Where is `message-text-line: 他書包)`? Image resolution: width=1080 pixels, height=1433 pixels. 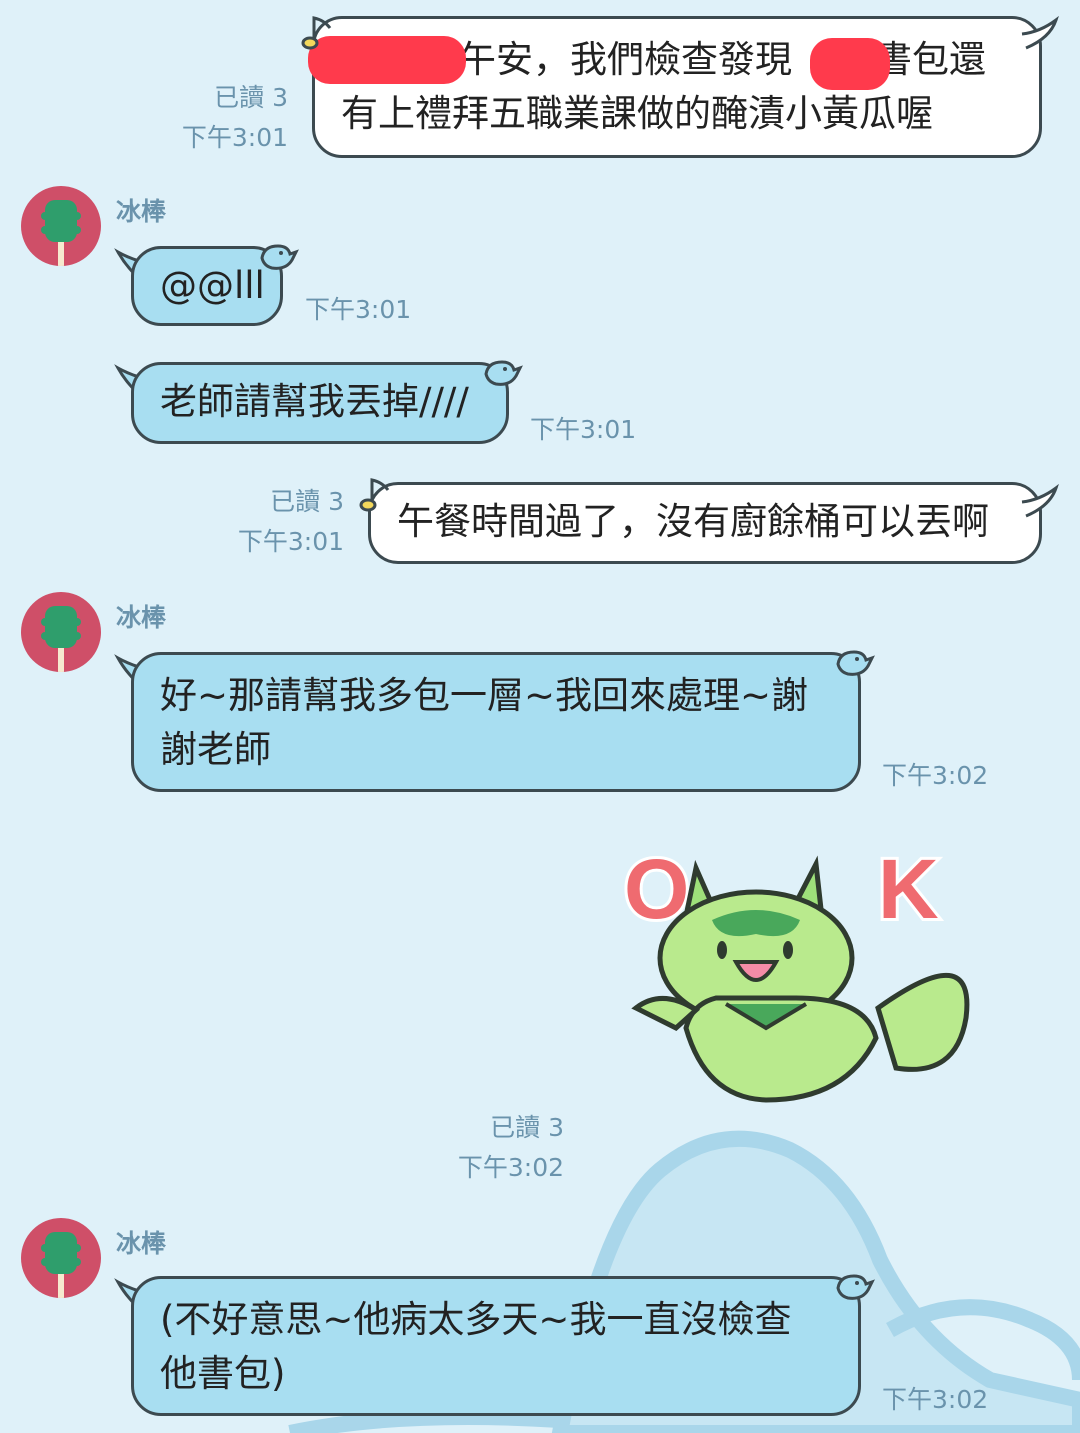
message-text-line: 他書包) is located at coordinates (223, 1373).